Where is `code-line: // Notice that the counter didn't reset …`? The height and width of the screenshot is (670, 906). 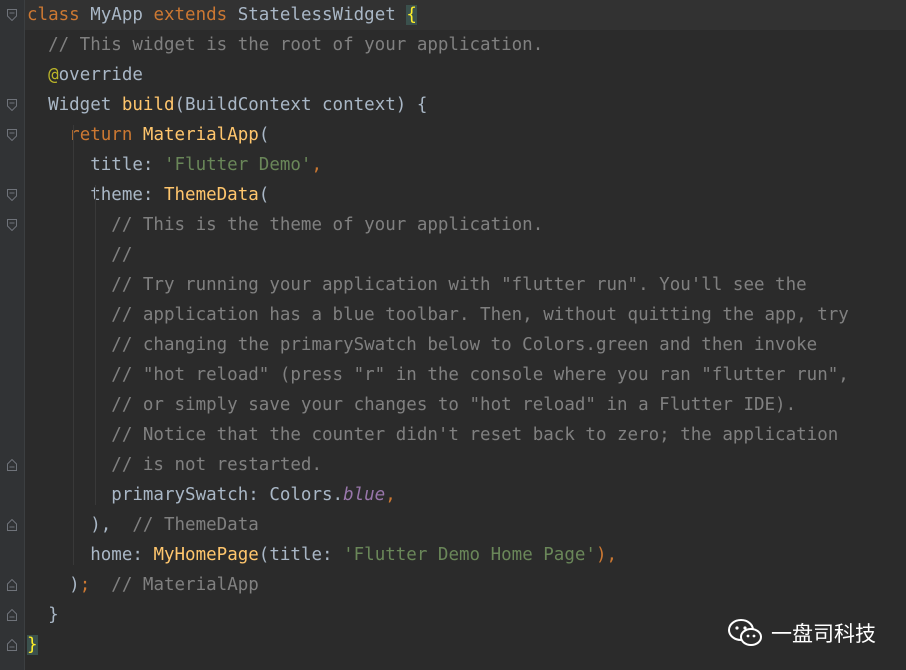 code-line: // Notice that the counter didn't reset … is located at coordinates (465, 435).